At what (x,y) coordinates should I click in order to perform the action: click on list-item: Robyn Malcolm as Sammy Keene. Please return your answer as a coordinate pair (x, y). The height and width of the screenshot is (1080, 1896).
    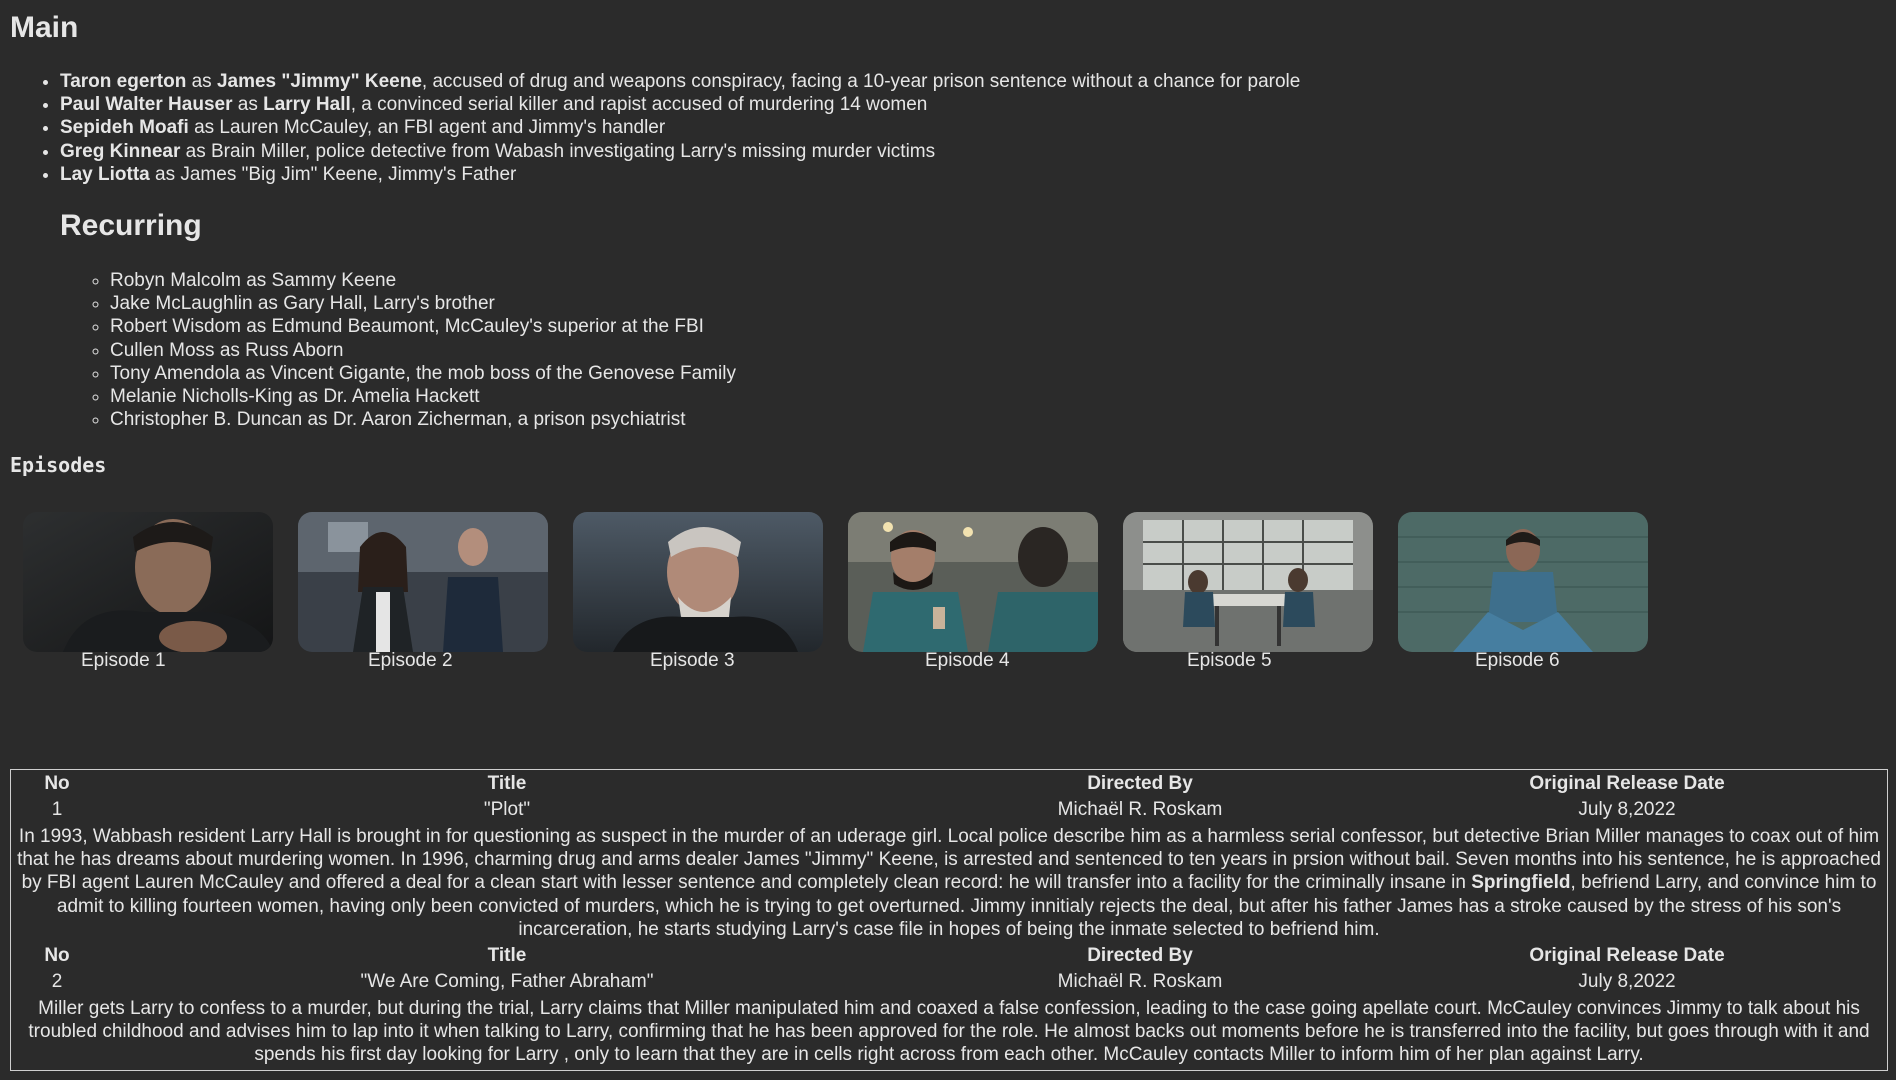
    Looking at the image, I should click on (423, 280).